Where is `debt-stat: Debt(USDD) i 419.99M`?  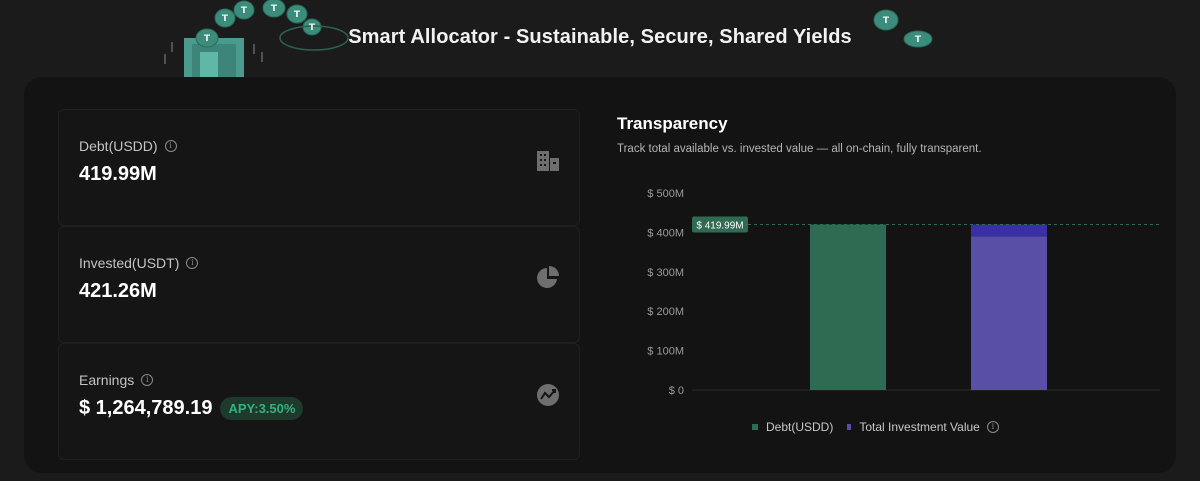
debt-stat: Debt(USDD) i 419.99M is located at coordinates (319, 167).